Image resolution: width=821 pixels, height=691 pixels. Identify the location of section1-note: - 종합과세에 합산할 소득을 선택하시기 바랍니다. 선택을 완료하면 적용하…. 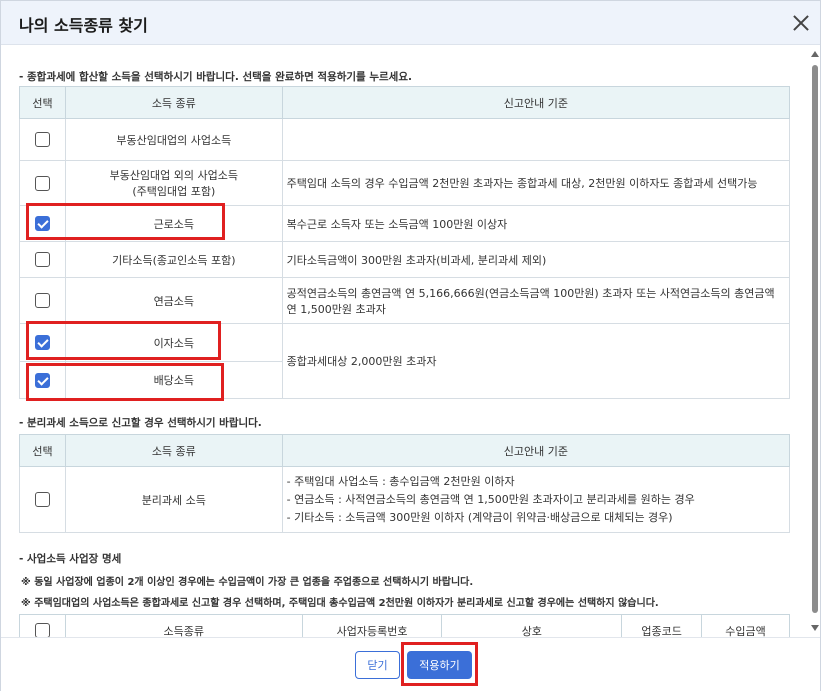
(215, 77).